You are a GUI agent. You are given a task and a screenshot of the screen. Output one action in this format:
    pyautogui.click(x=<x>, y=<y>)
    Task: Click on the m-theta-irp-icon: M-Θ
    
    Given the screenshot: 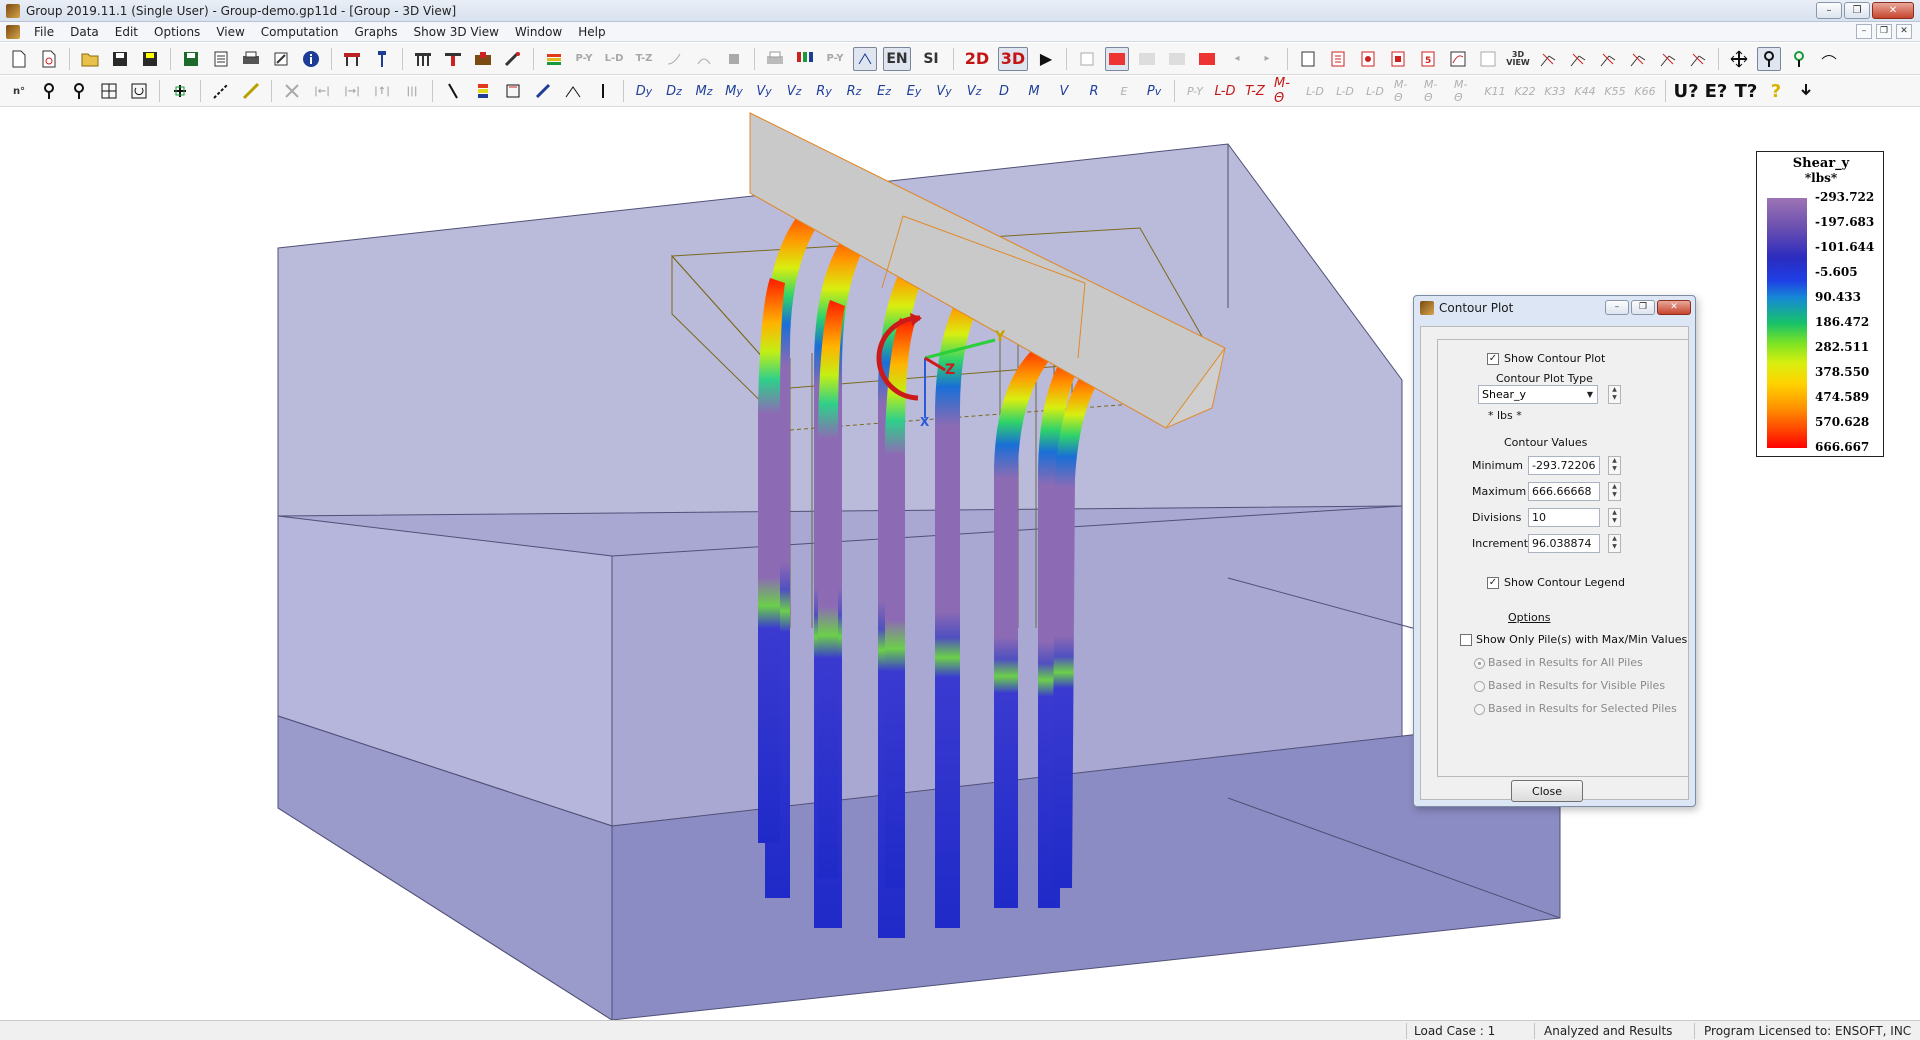 What is the action you would take?
    pyautogui.click(x=1405, y=91)
    